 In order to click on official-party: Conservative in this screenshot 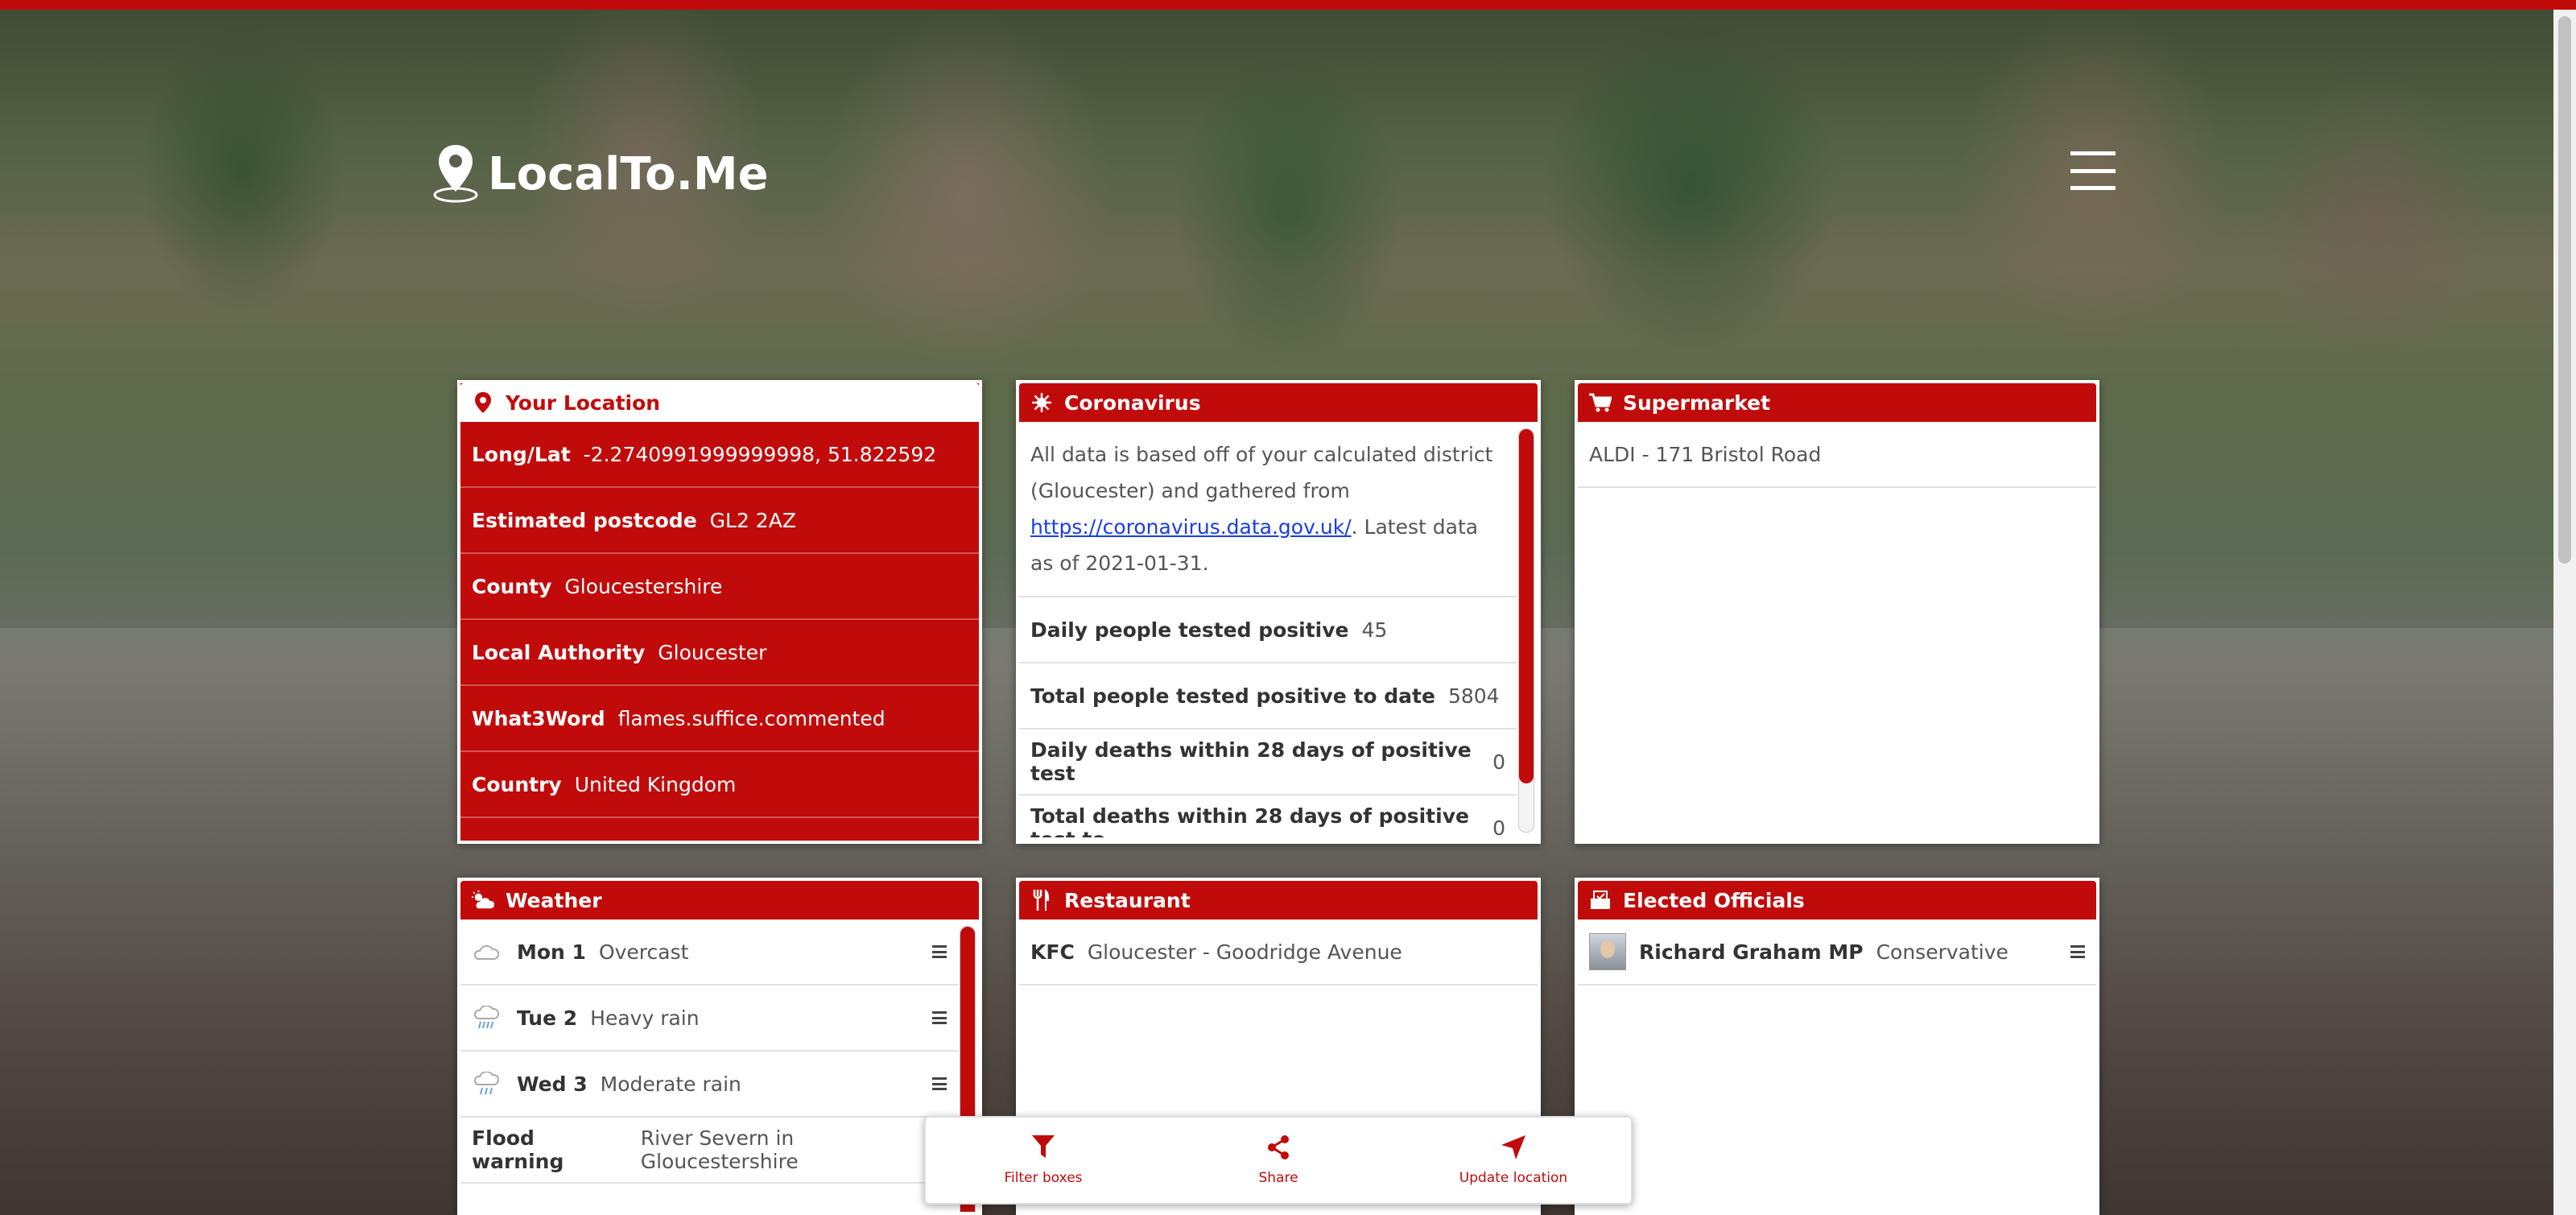, I will do `click(1942, 952)`.